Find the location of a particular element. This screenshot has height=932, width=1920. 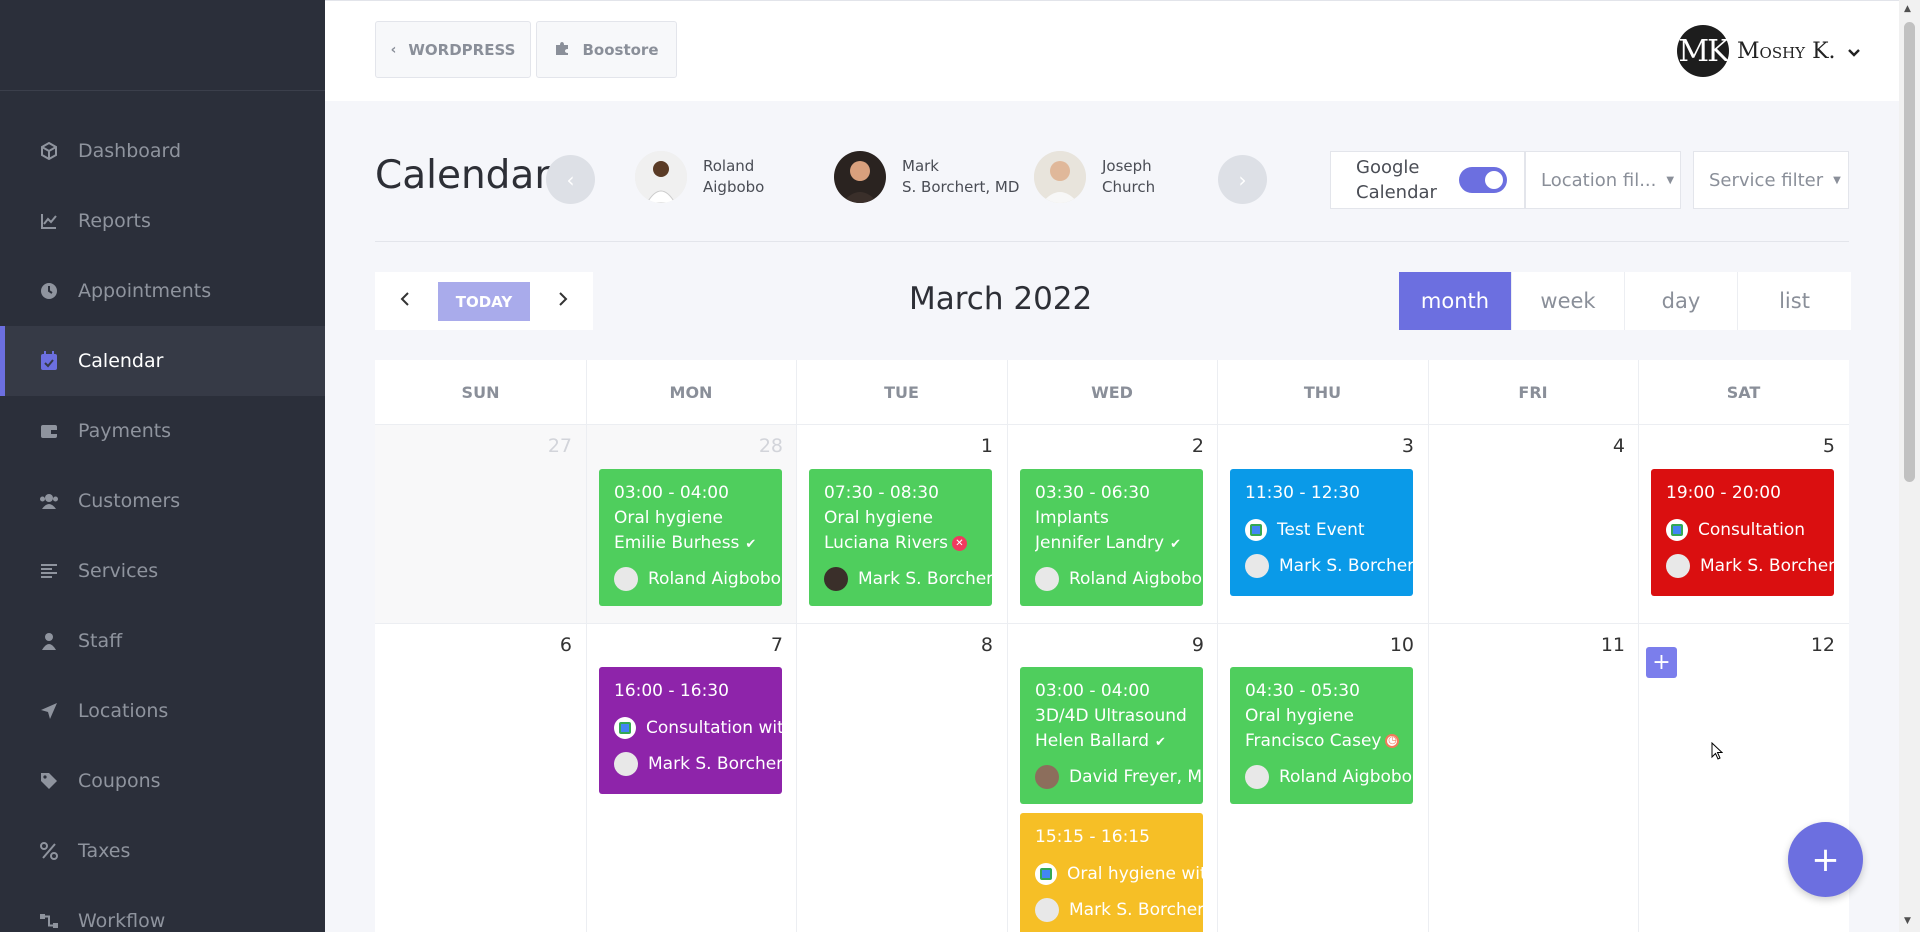

sidebar-item-payments: Payments is located at coordinates (162, 431).